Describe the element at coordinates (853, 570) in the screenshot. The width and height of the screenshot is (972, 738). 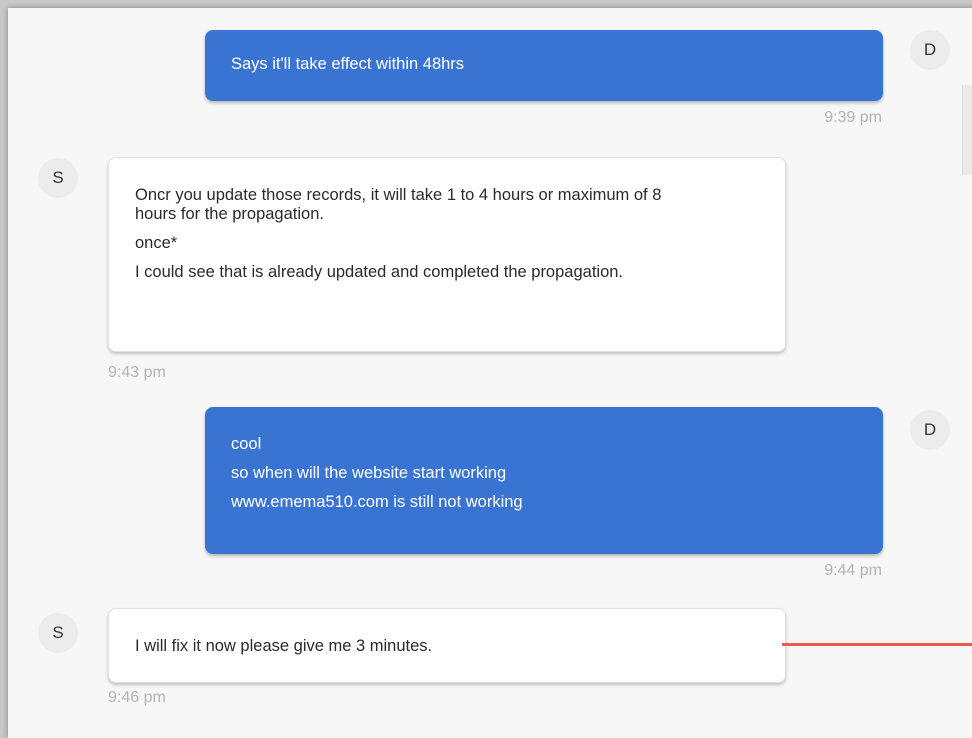
I see `message-timestamp: 9:44 pm` at that location.